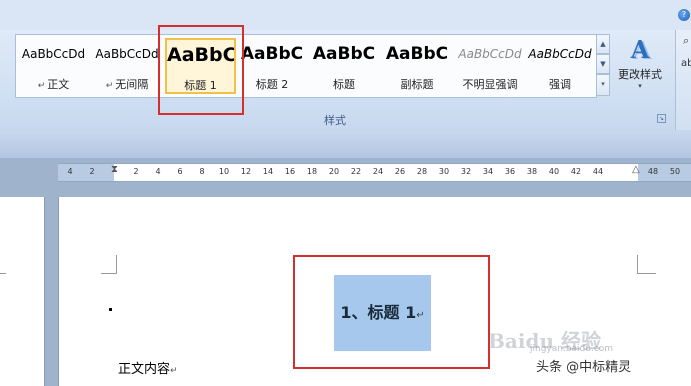  I want to click on help-icon: ?, so click(684, 15).